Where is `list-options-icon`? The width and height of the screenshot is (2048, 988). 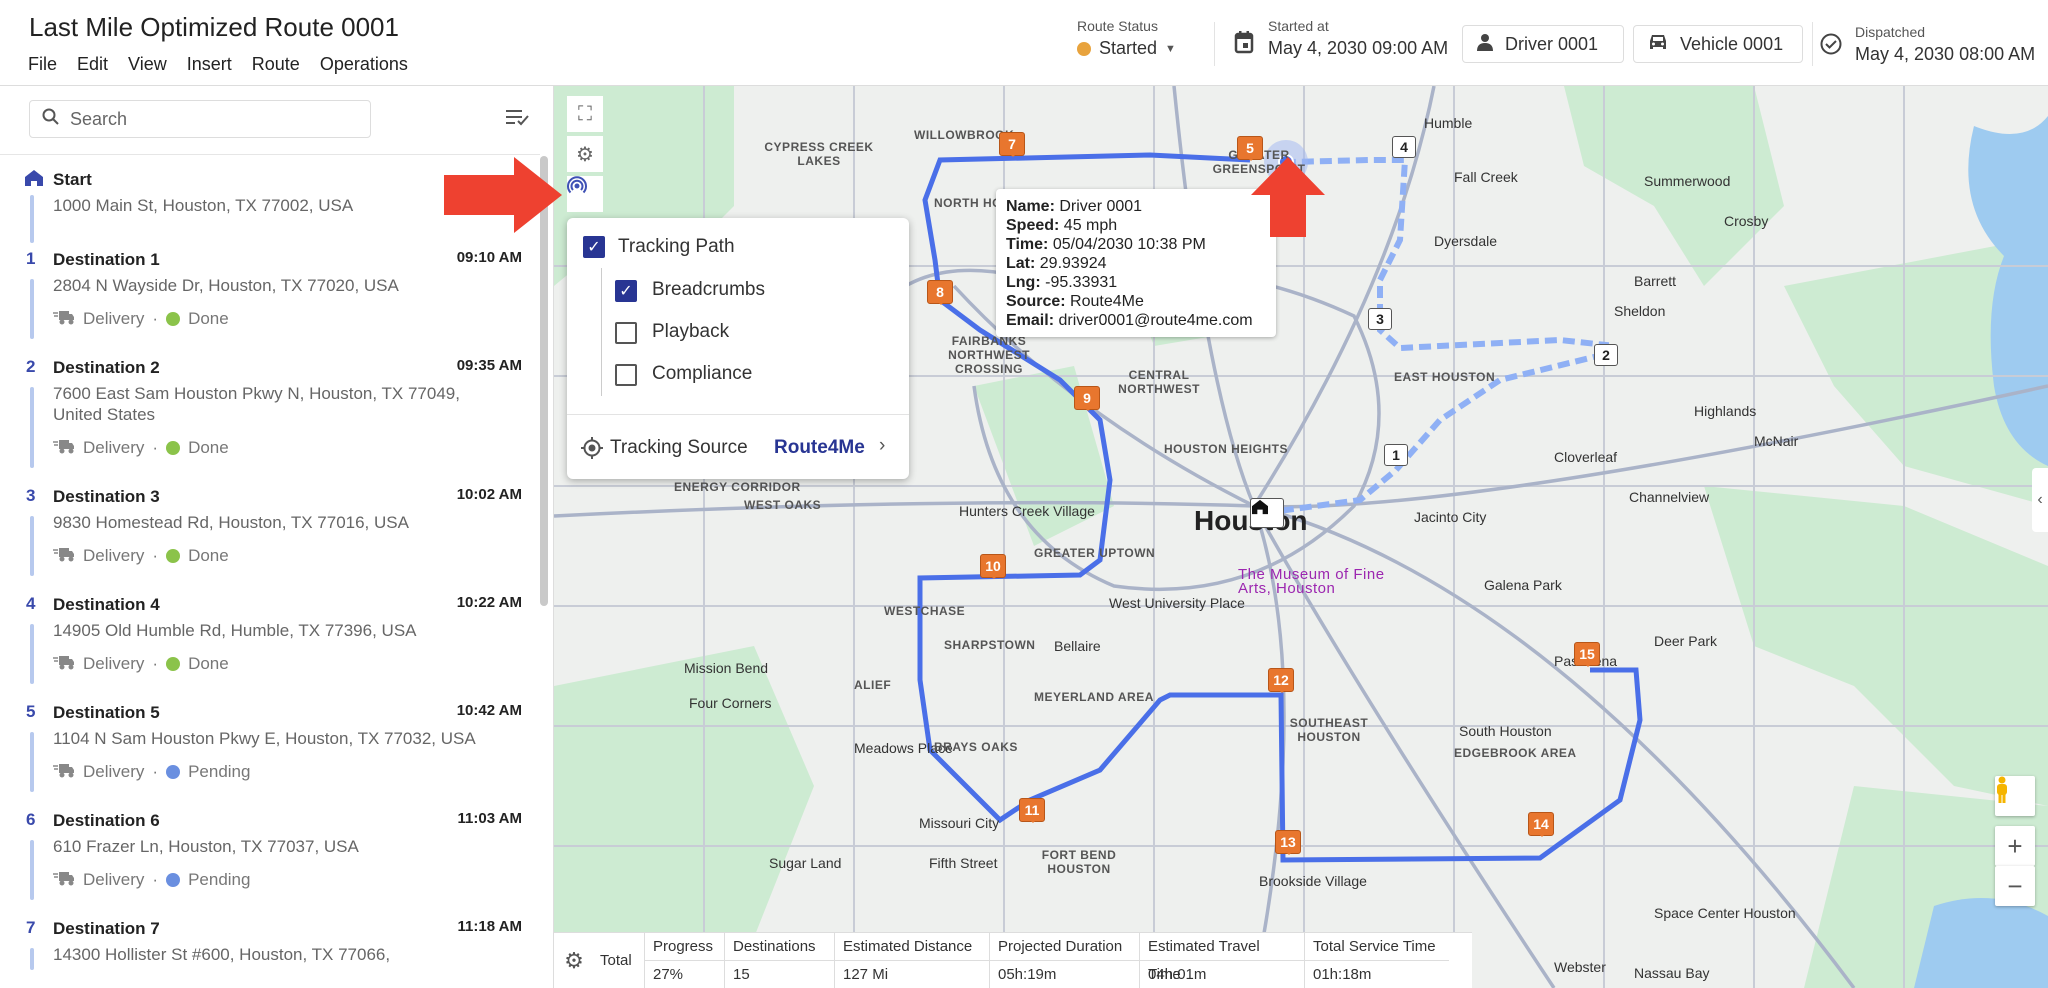 list-options-icon is located at coordinates (518, 119).